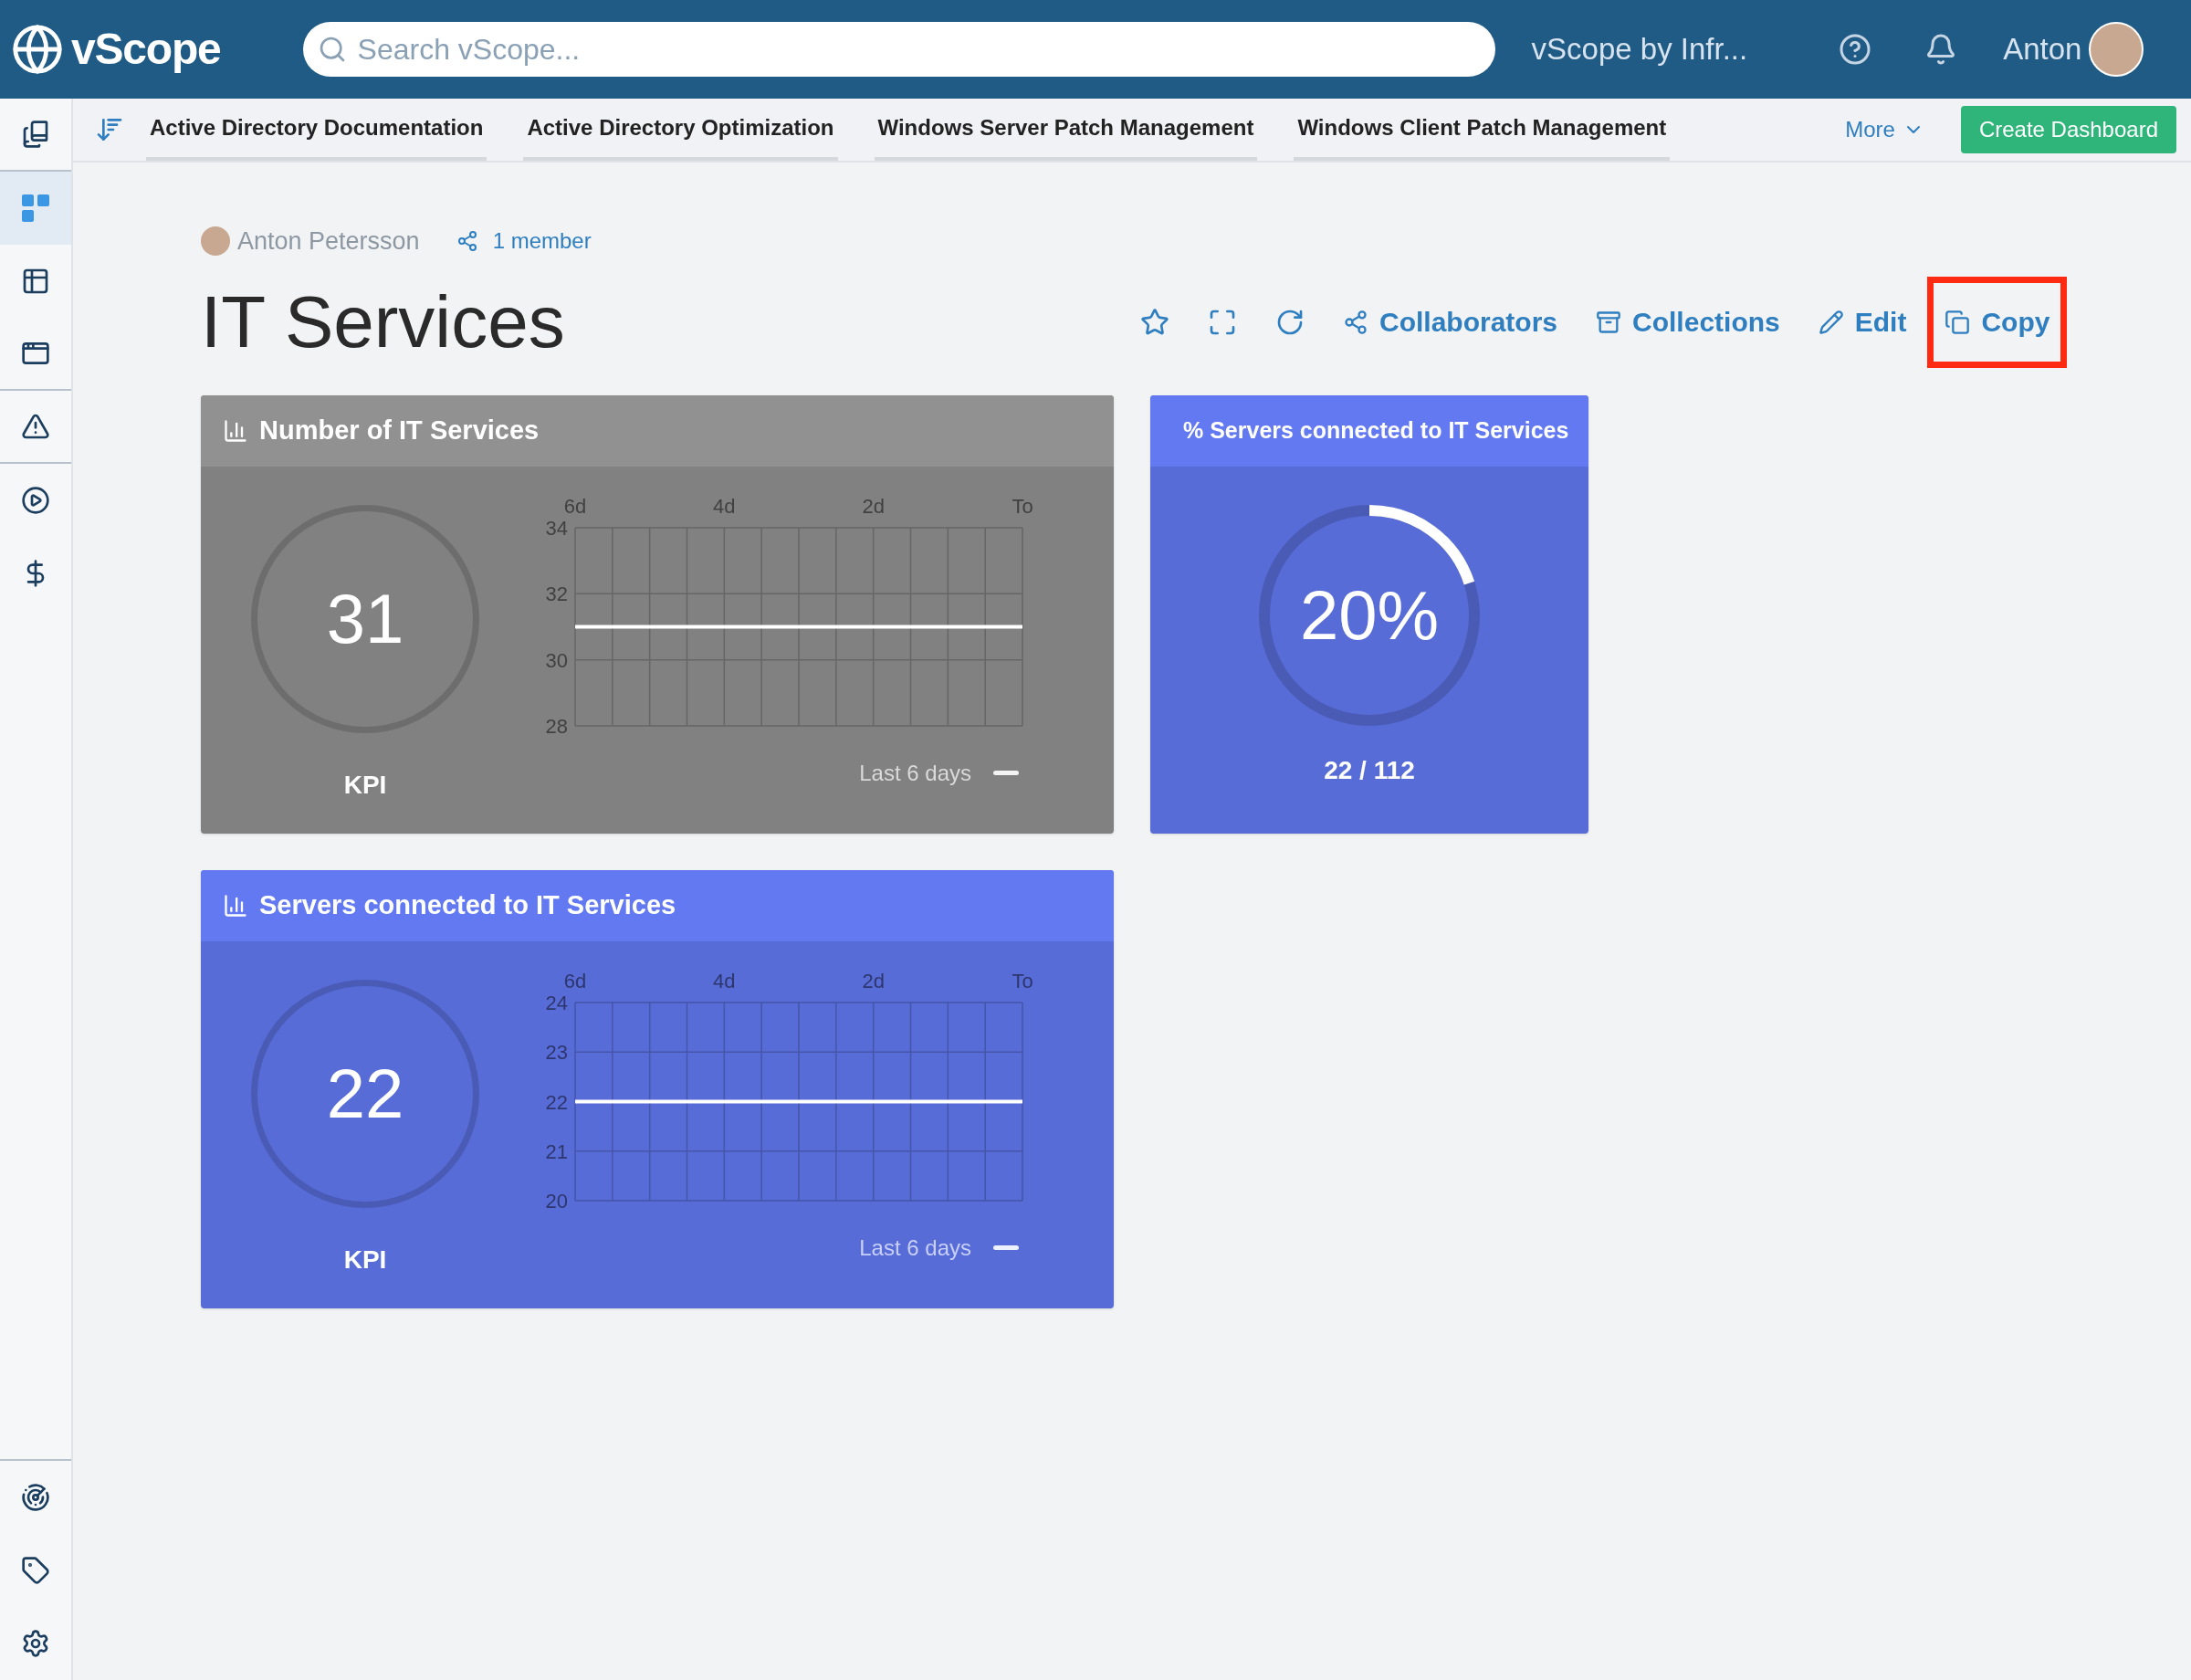 The width and height of the screenshot is (2191, 1680). Describe the element at coordinates (542, 241) in the screenshot. I see `members-link: 1 member` at that location.